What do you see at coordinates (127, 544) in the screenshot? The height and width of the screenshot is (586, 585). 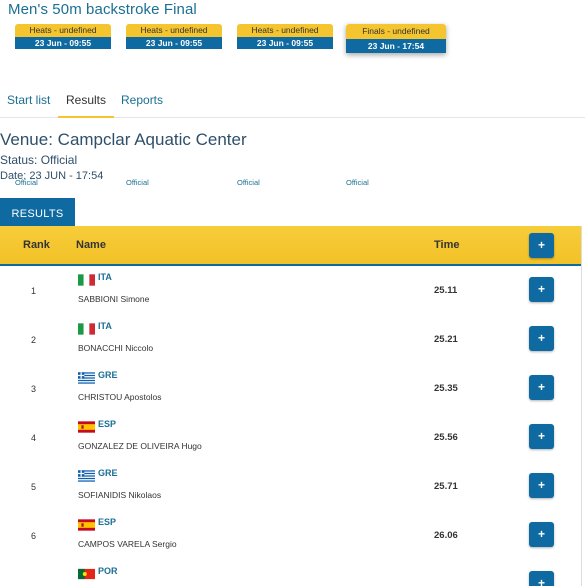 I see `athlete-name: CAMPOS VARELA Sergio` at bounding box center [127, 544].